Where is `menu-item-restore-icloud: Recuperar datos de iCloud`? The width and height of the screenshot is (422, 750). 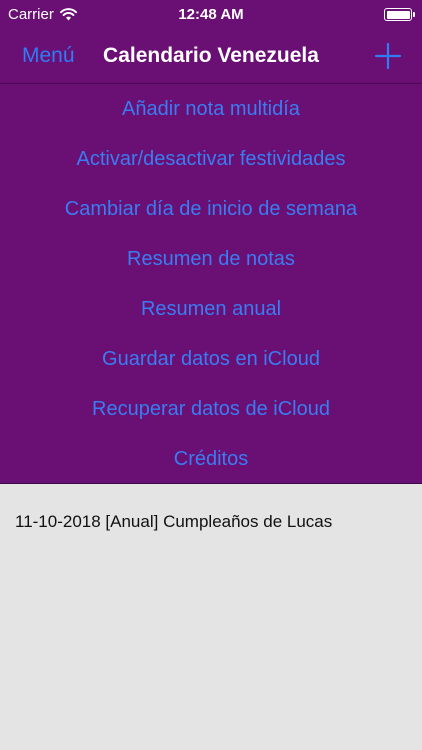
menu-item-restore-icloud: Recuperar datos de iCloud is located at coordinates (211, 409).